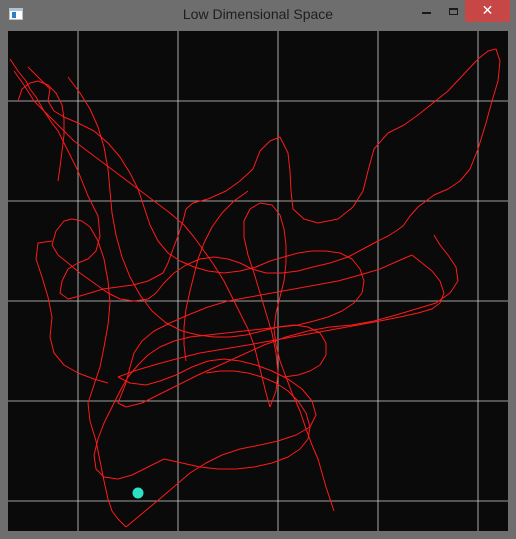 The height and width of the screenshot is (539, 516). What do you see at coordinates (453, 11) in the screenshot?
I see `maximize-icon` at bounding box center [453, 11].